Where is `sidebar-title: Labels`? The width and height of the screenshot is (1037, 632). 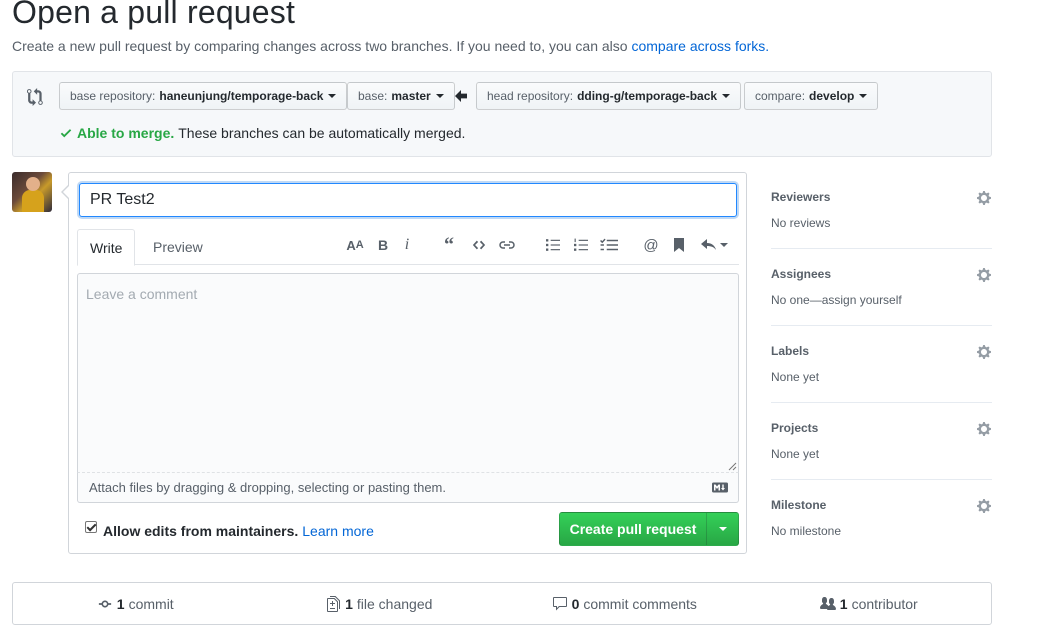 sidebar-title: Labels is located at coordinates (790, 351).